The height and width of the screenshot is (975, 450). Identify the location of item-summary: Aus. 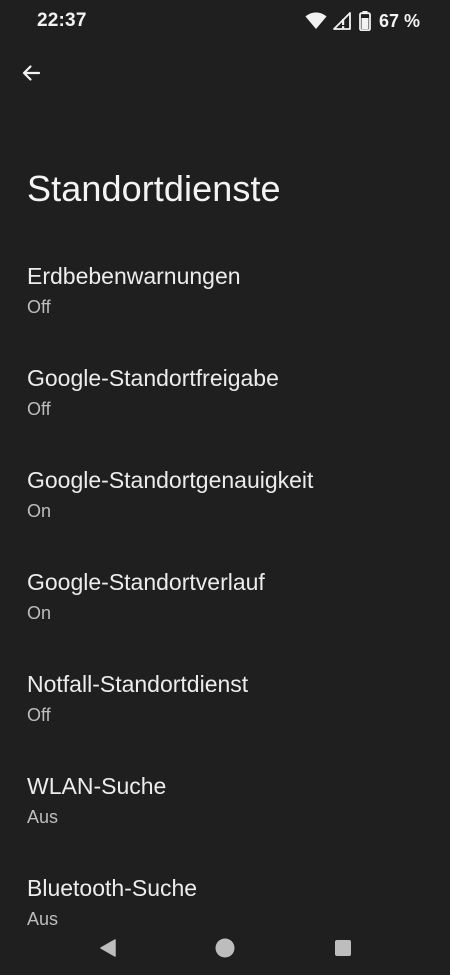
(43, 817).